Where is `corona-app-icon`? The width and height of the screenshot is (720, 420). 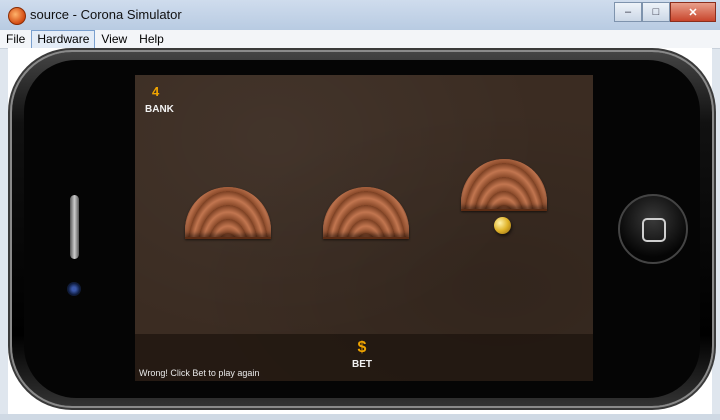 corona-app-icon is located at coordinates (17, 16).